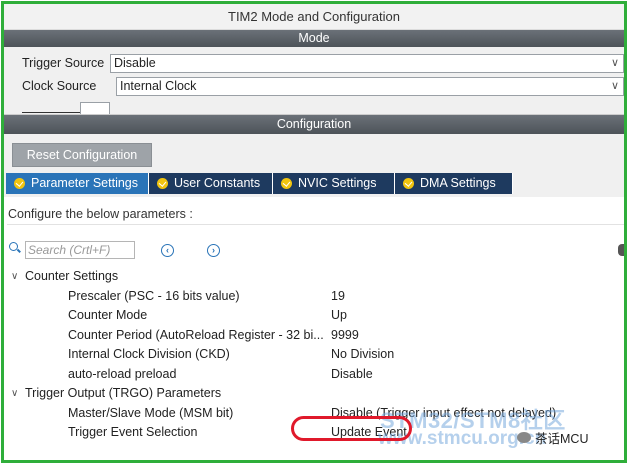 This screenshot has height=464, width=628. I want to click on next-result-icon: ›, so click(213, 250).